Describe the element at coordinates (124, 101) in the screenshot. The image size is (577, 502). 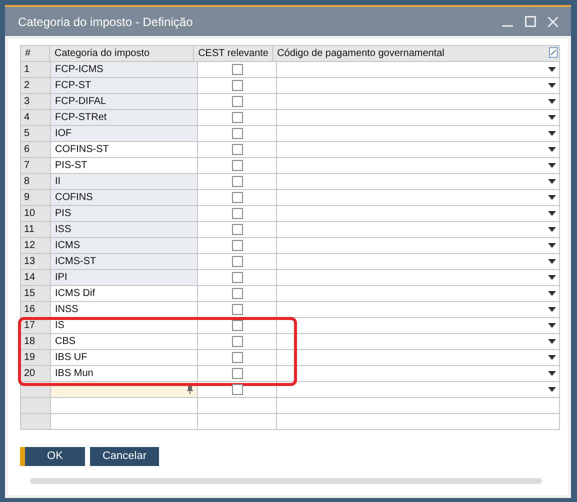
I see `category-cell: FCP-DIFAL` at that location.